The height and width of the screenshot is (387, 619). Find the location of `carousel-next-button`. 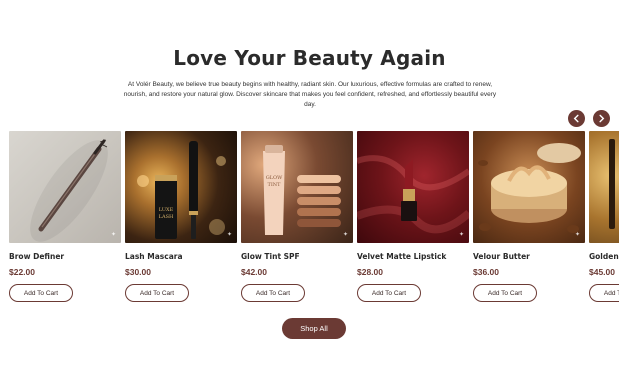

carousel-next-button is located at coordinates (601, 118).